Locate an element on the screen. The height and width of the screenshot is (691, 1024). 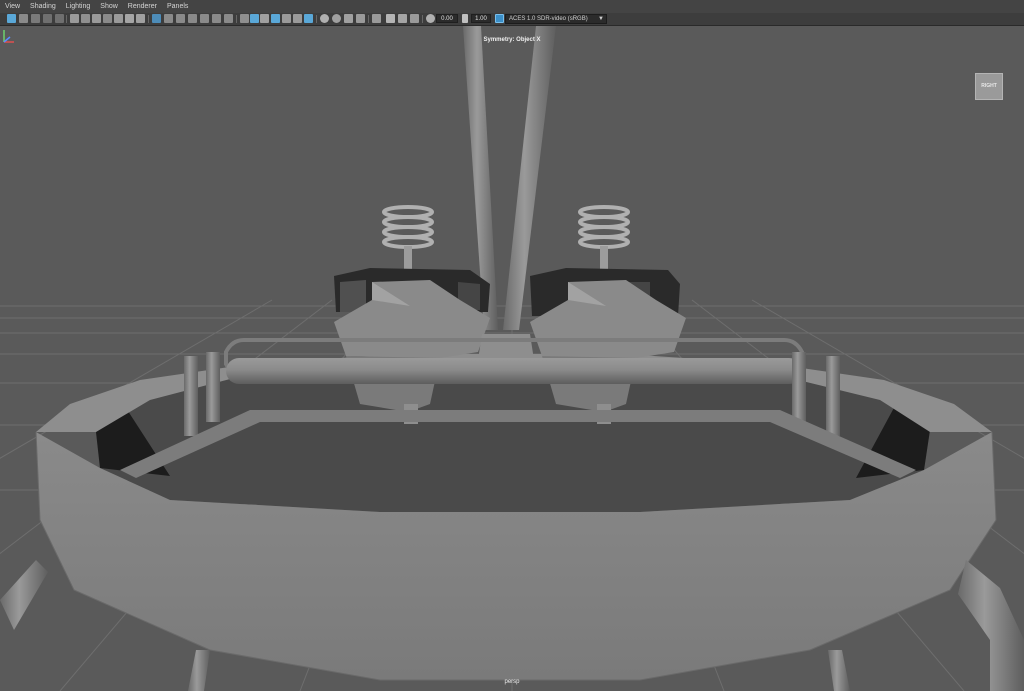
gamma-field: 1.00 is located at coordinates (481, 18).